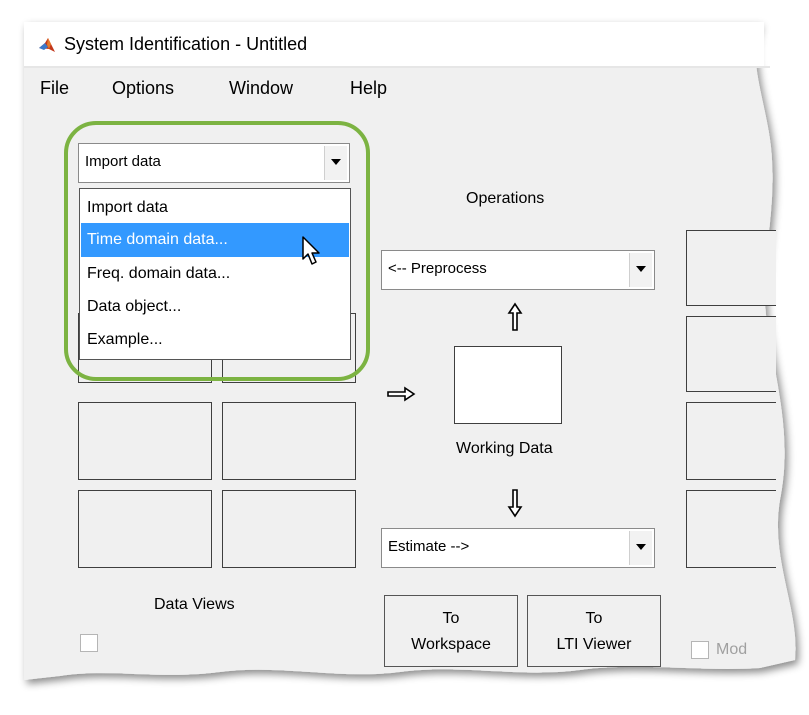 The height and width of the screenshot is (715, 809). I want to click on to-lti-viewer-label-line1: To, so click(594, 618).